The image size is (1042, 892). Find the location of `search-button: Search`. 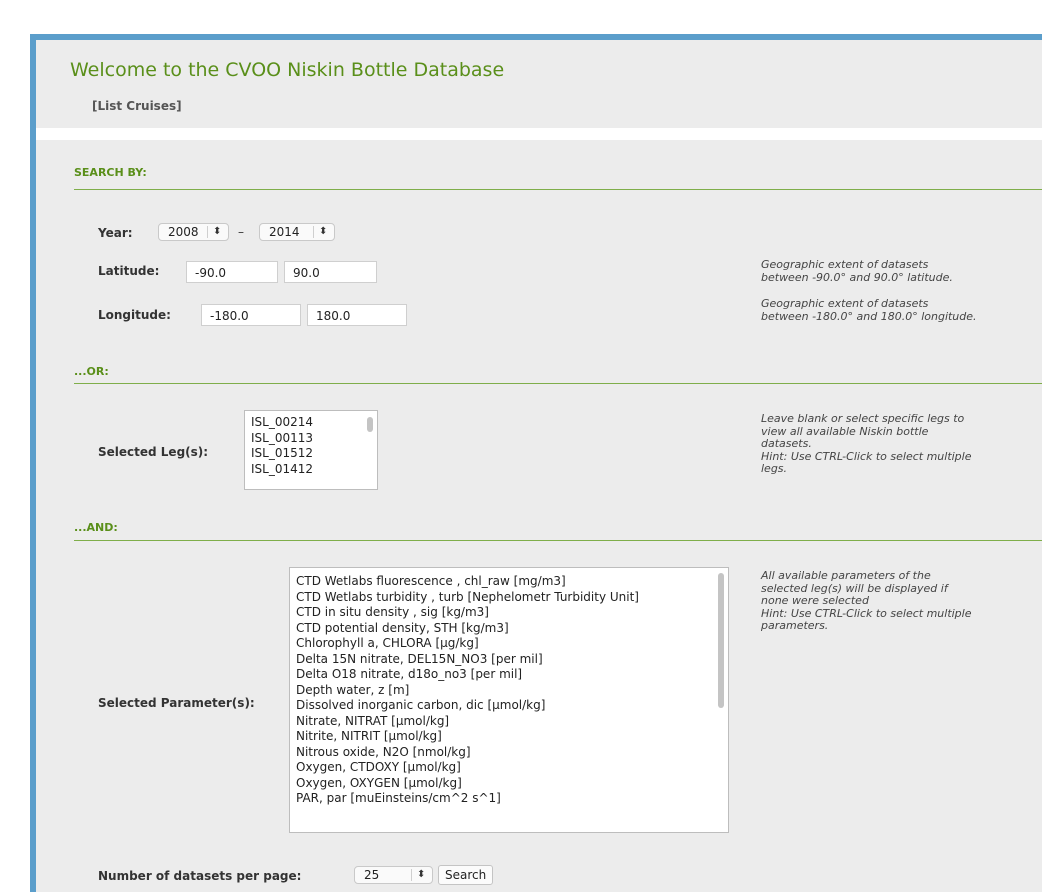

search-button: Search is located at coordinates (466, 875).